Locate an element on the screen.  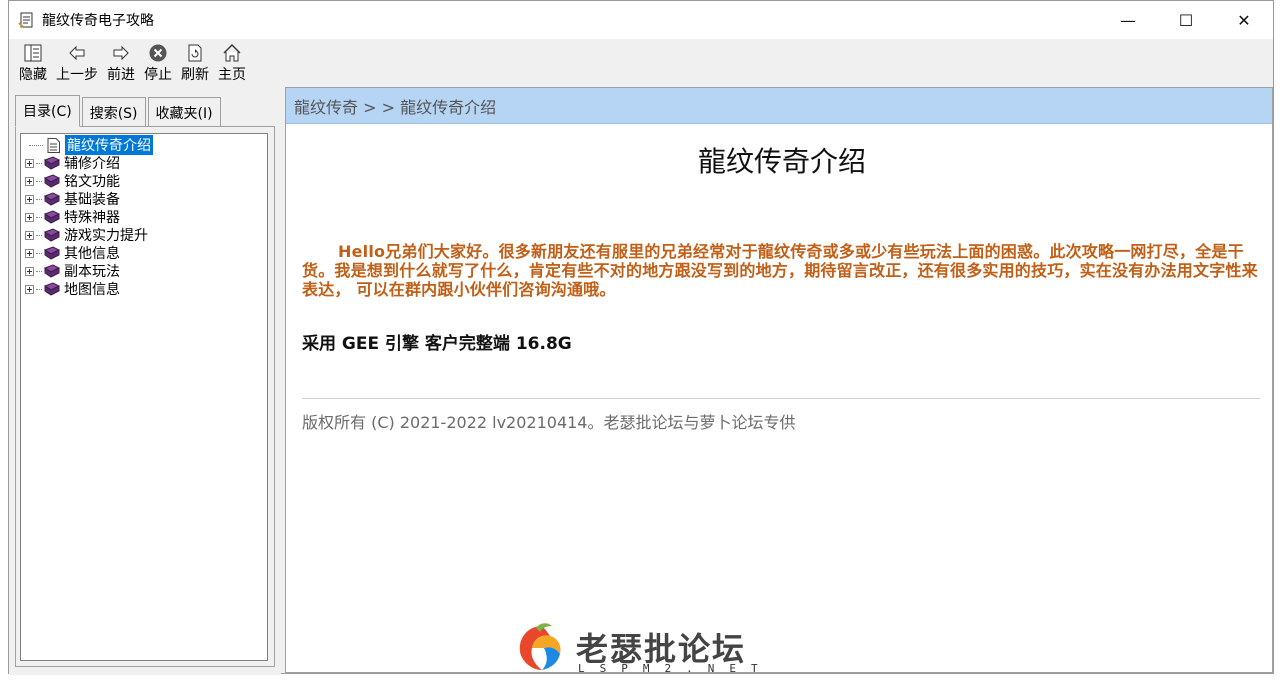
tree-item-label: 游戏实力提升 is located at coordinates (106, 236).